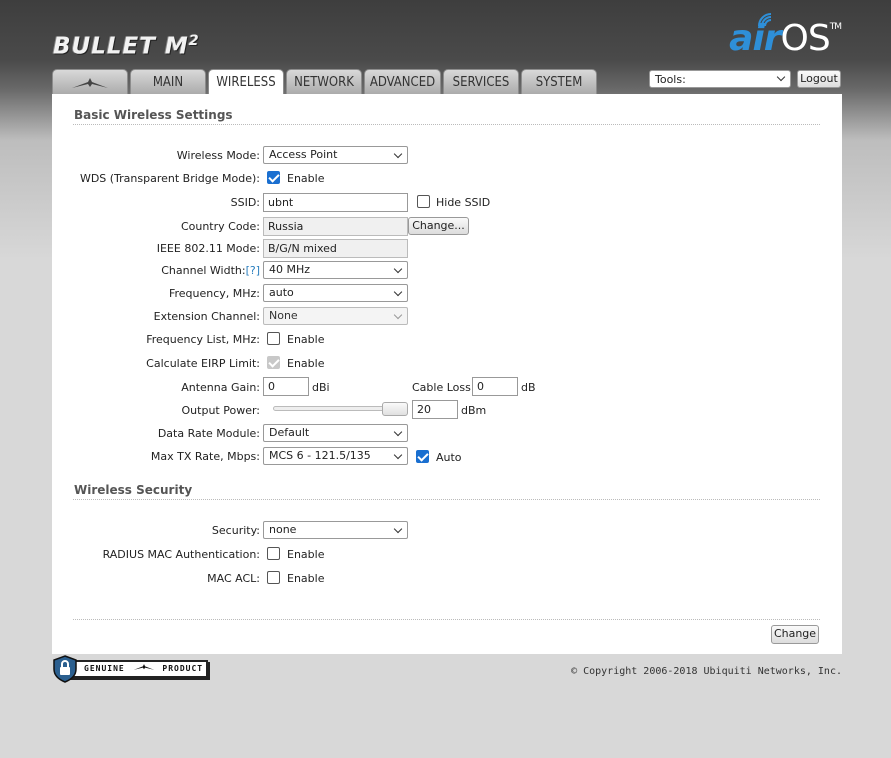  I want to click on ieee-mode-field: B/G/N mixed, so click(335, 248).